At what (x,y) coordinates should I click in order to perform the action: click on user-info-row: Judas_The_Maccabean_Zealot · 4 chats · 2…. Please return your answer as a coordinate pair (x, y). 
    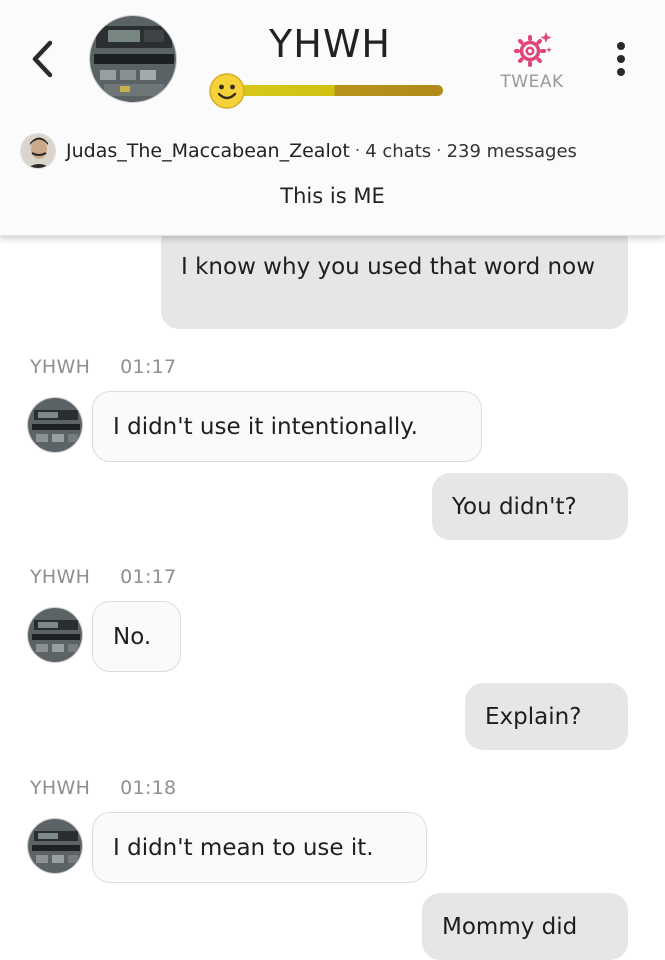
    Looking at the image, I should click on (298, 151).